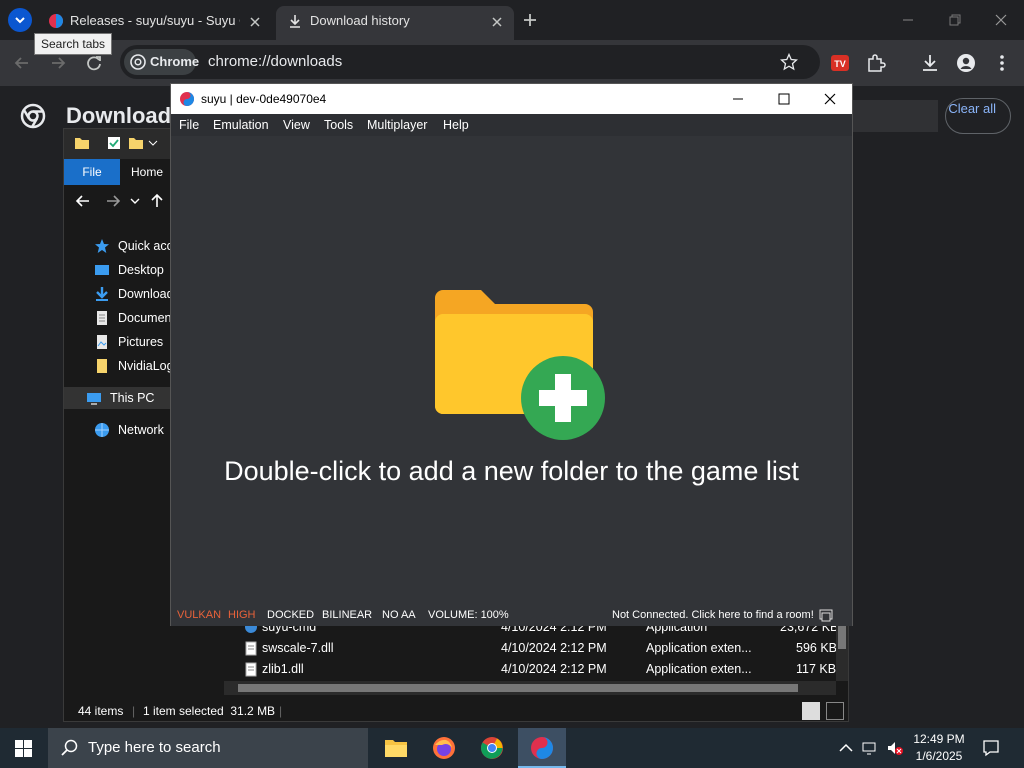 Image resolution: width=1024 pixels, height=768 pixels. What do you see at coordinates (840, 63) in the screenshot?
I see `extension-tv-icon: TV` at bounding box center [840, 63].